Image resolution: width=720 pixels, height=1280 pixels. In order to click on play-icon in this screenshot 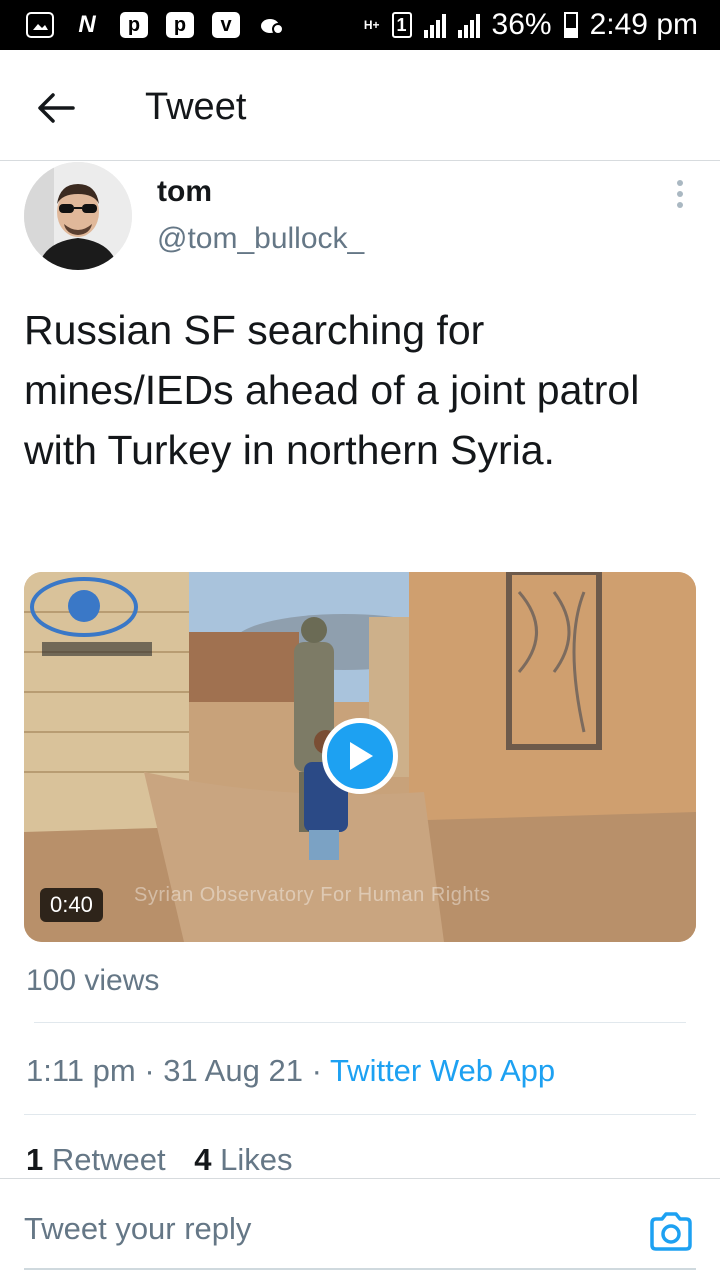, I will do `click(361, 756)`.